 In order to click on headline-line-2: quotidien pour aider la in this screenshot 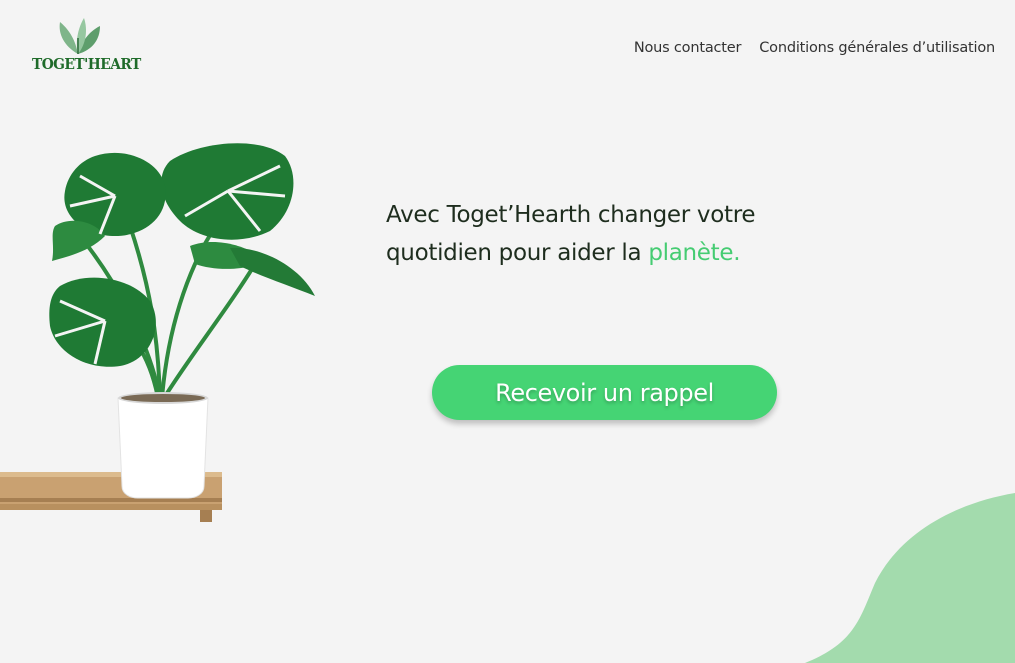, I will do `click(517, 253)`.